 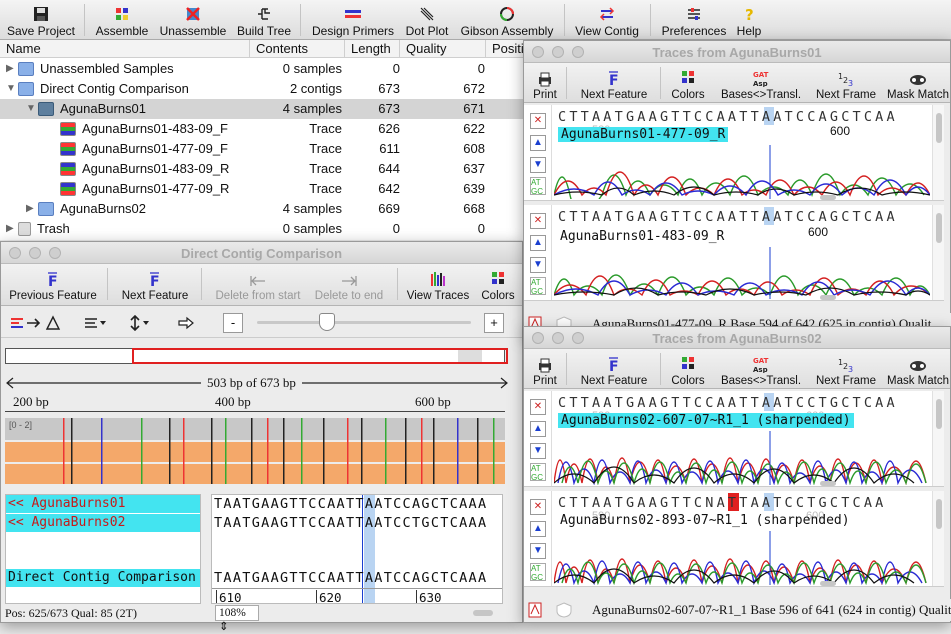 What do you see at coordinates (507, 20) in the screenshot?
I see `gibson-assembly-button: Gibson Assembly` at bounding box center [507, 20].